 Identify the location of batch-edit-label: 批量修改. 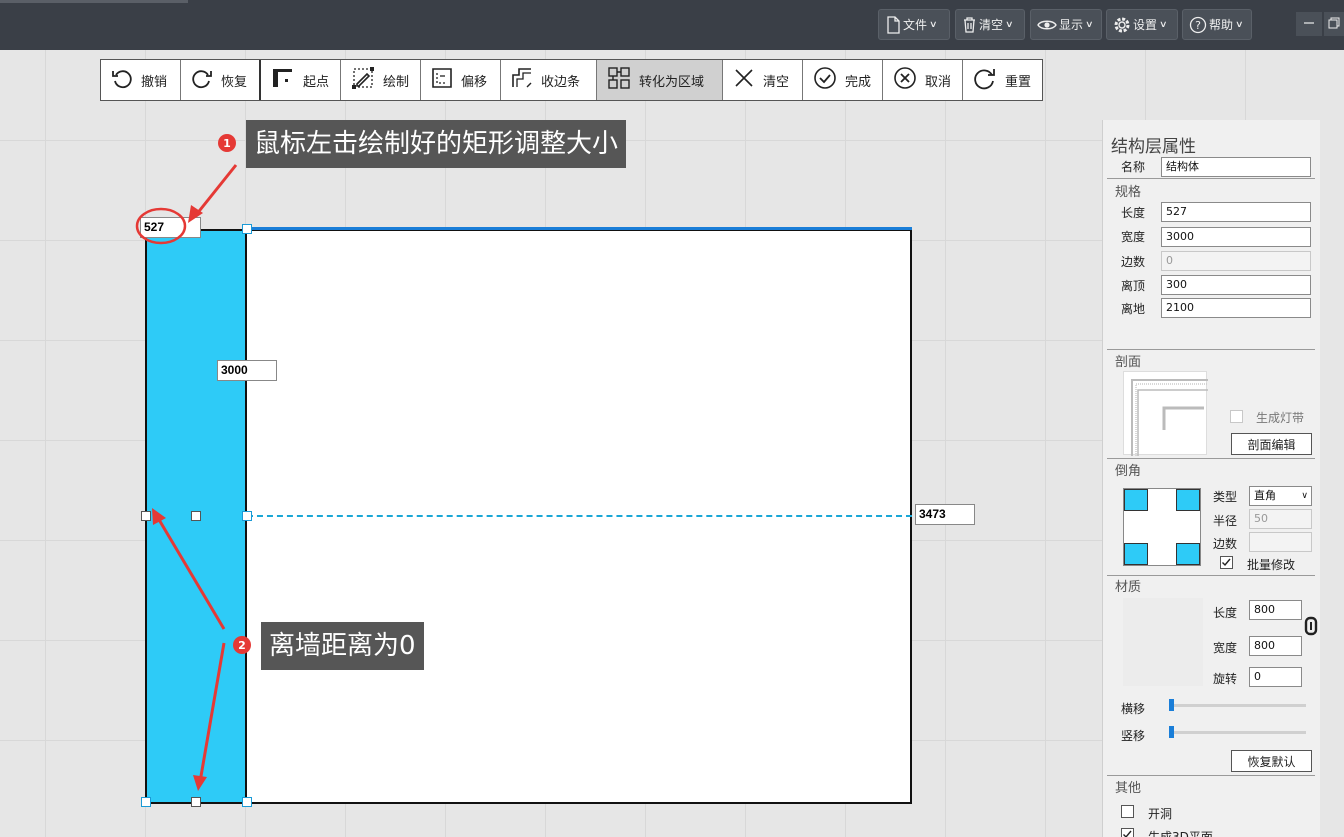
(1271, 565).